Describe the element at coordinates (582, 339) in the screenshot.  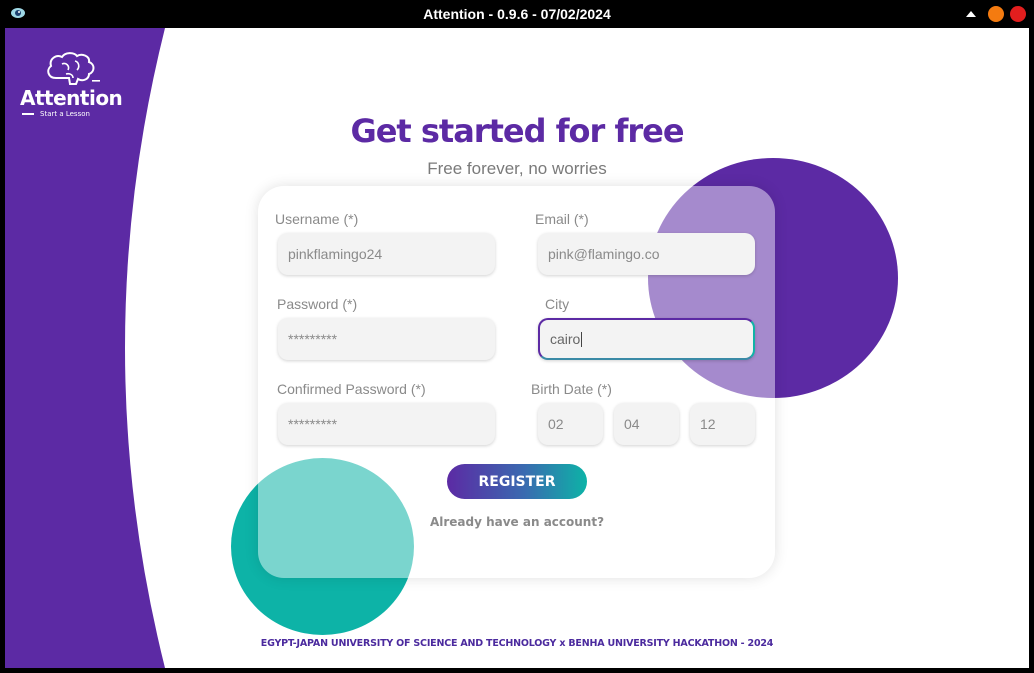
I see `text-cursor` at that location.